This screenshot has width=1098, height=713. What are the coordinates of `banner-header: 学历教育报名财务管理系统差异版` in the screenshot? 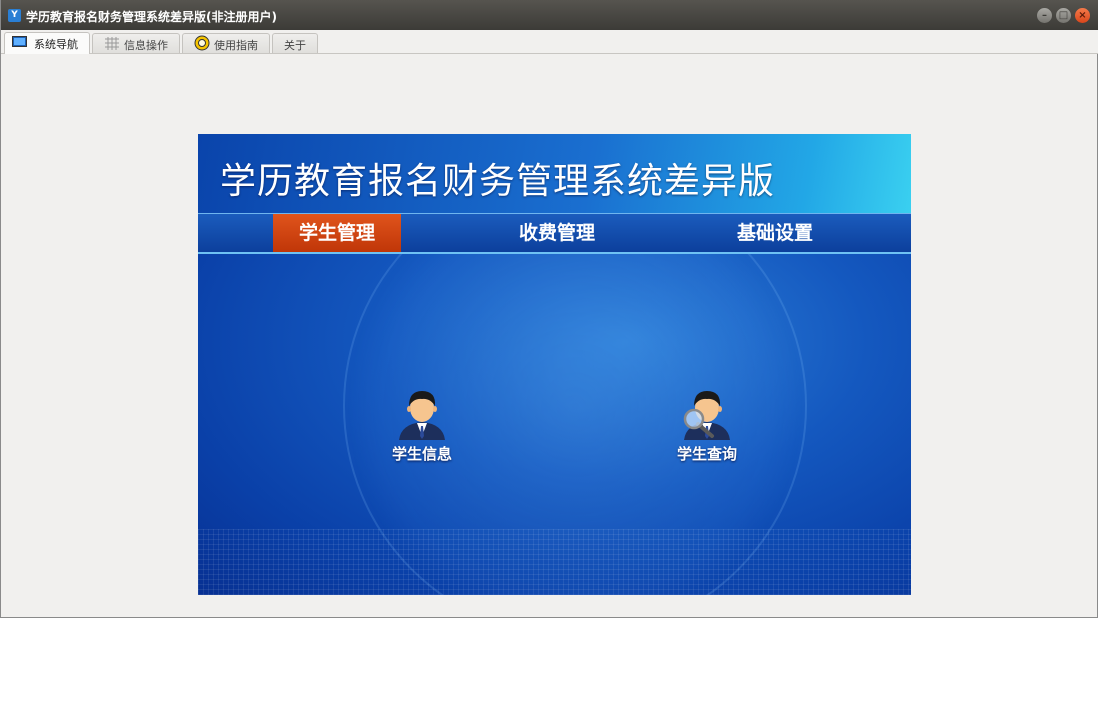 It's located at (554, 174).